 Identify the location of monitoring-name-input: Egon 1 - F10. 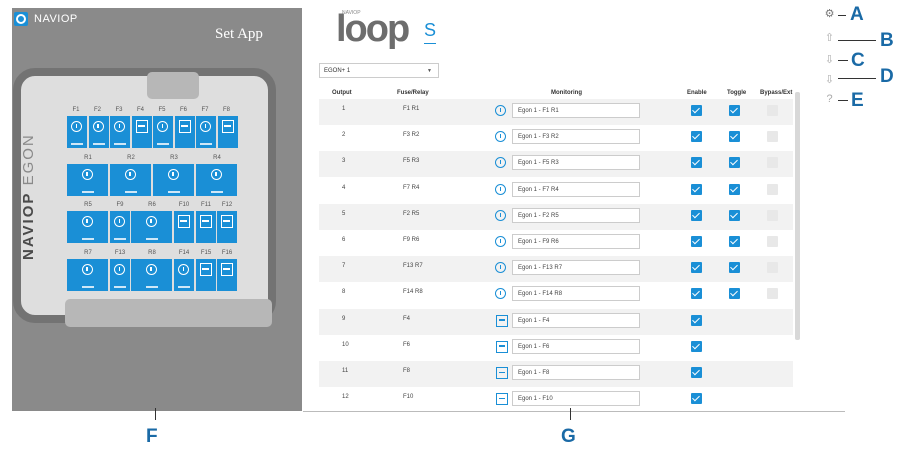
(576, 399).